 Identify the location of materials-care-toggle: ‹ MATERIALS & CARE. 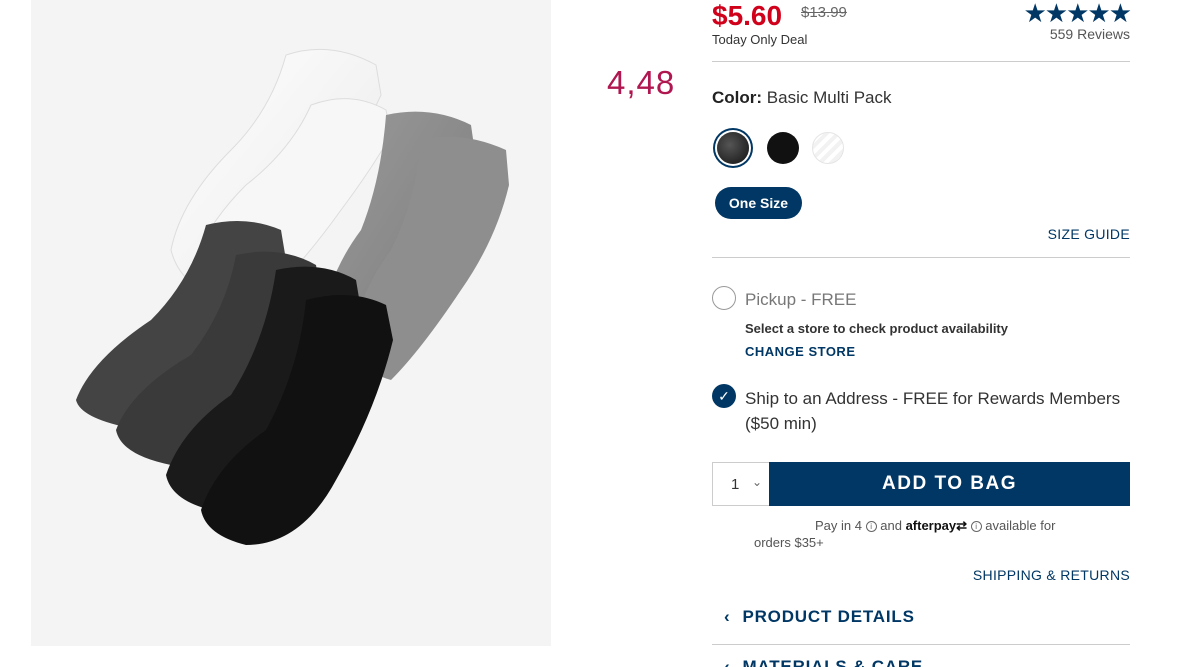
(823, 662).